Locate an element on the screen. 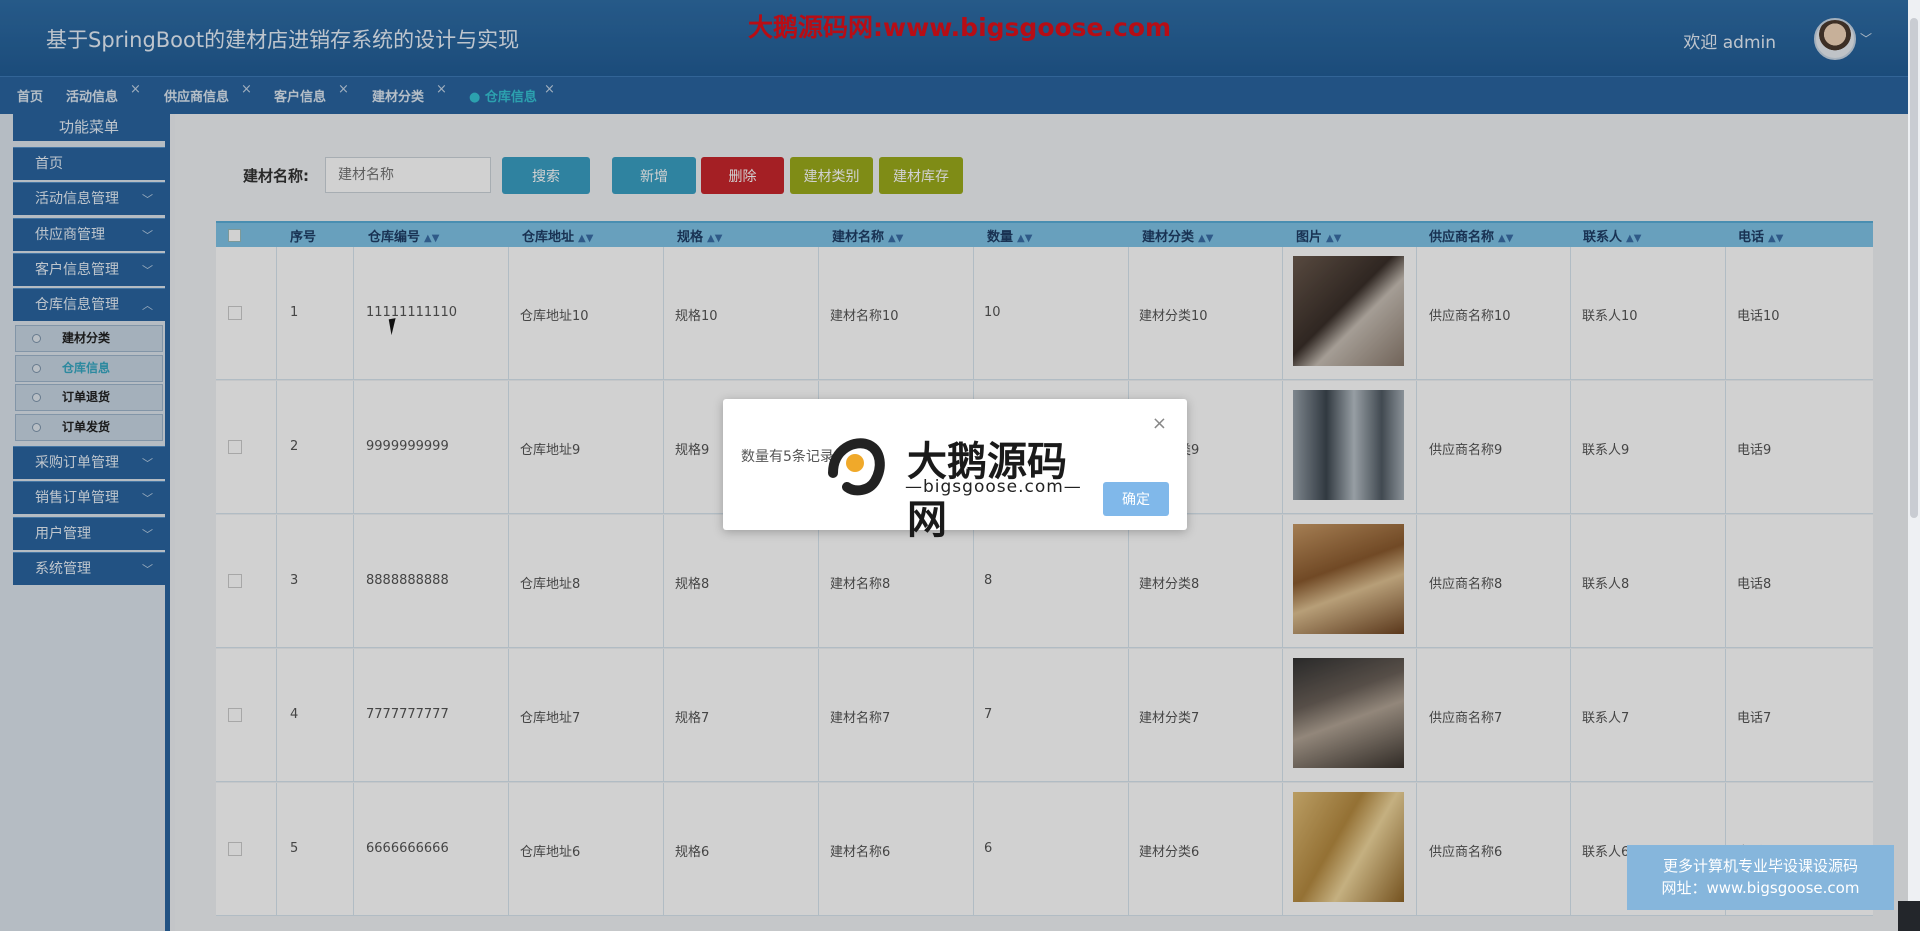 The height and width of the screenshot is (931, 1920). flag-icon is located at coordinates (1909, 916).